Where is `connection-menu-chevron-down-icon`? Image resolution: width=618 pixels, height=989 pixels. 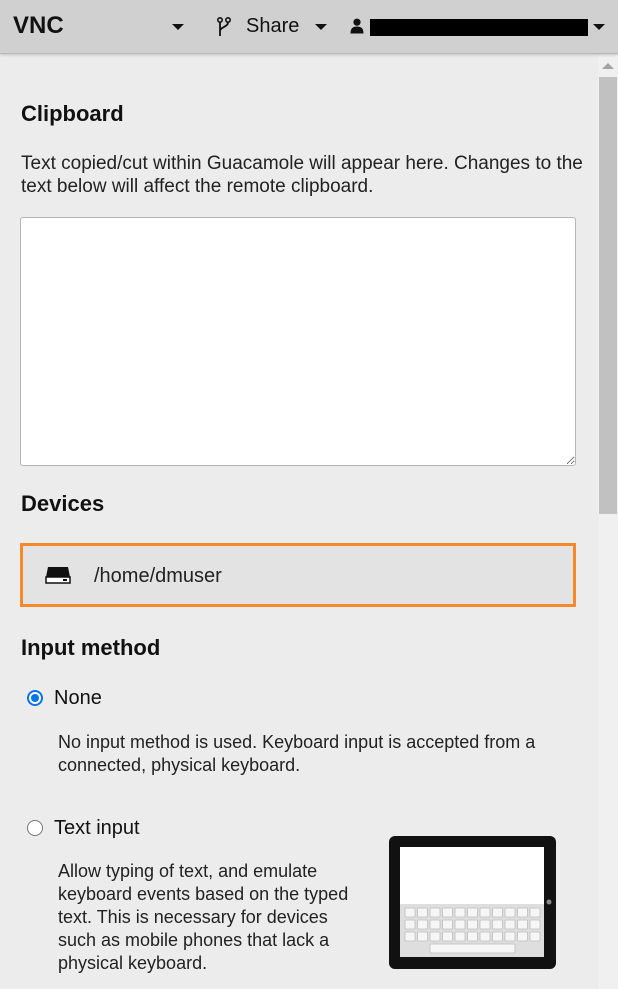 connection-menu-chevron-down-icon is located at coordinates (178, 27).